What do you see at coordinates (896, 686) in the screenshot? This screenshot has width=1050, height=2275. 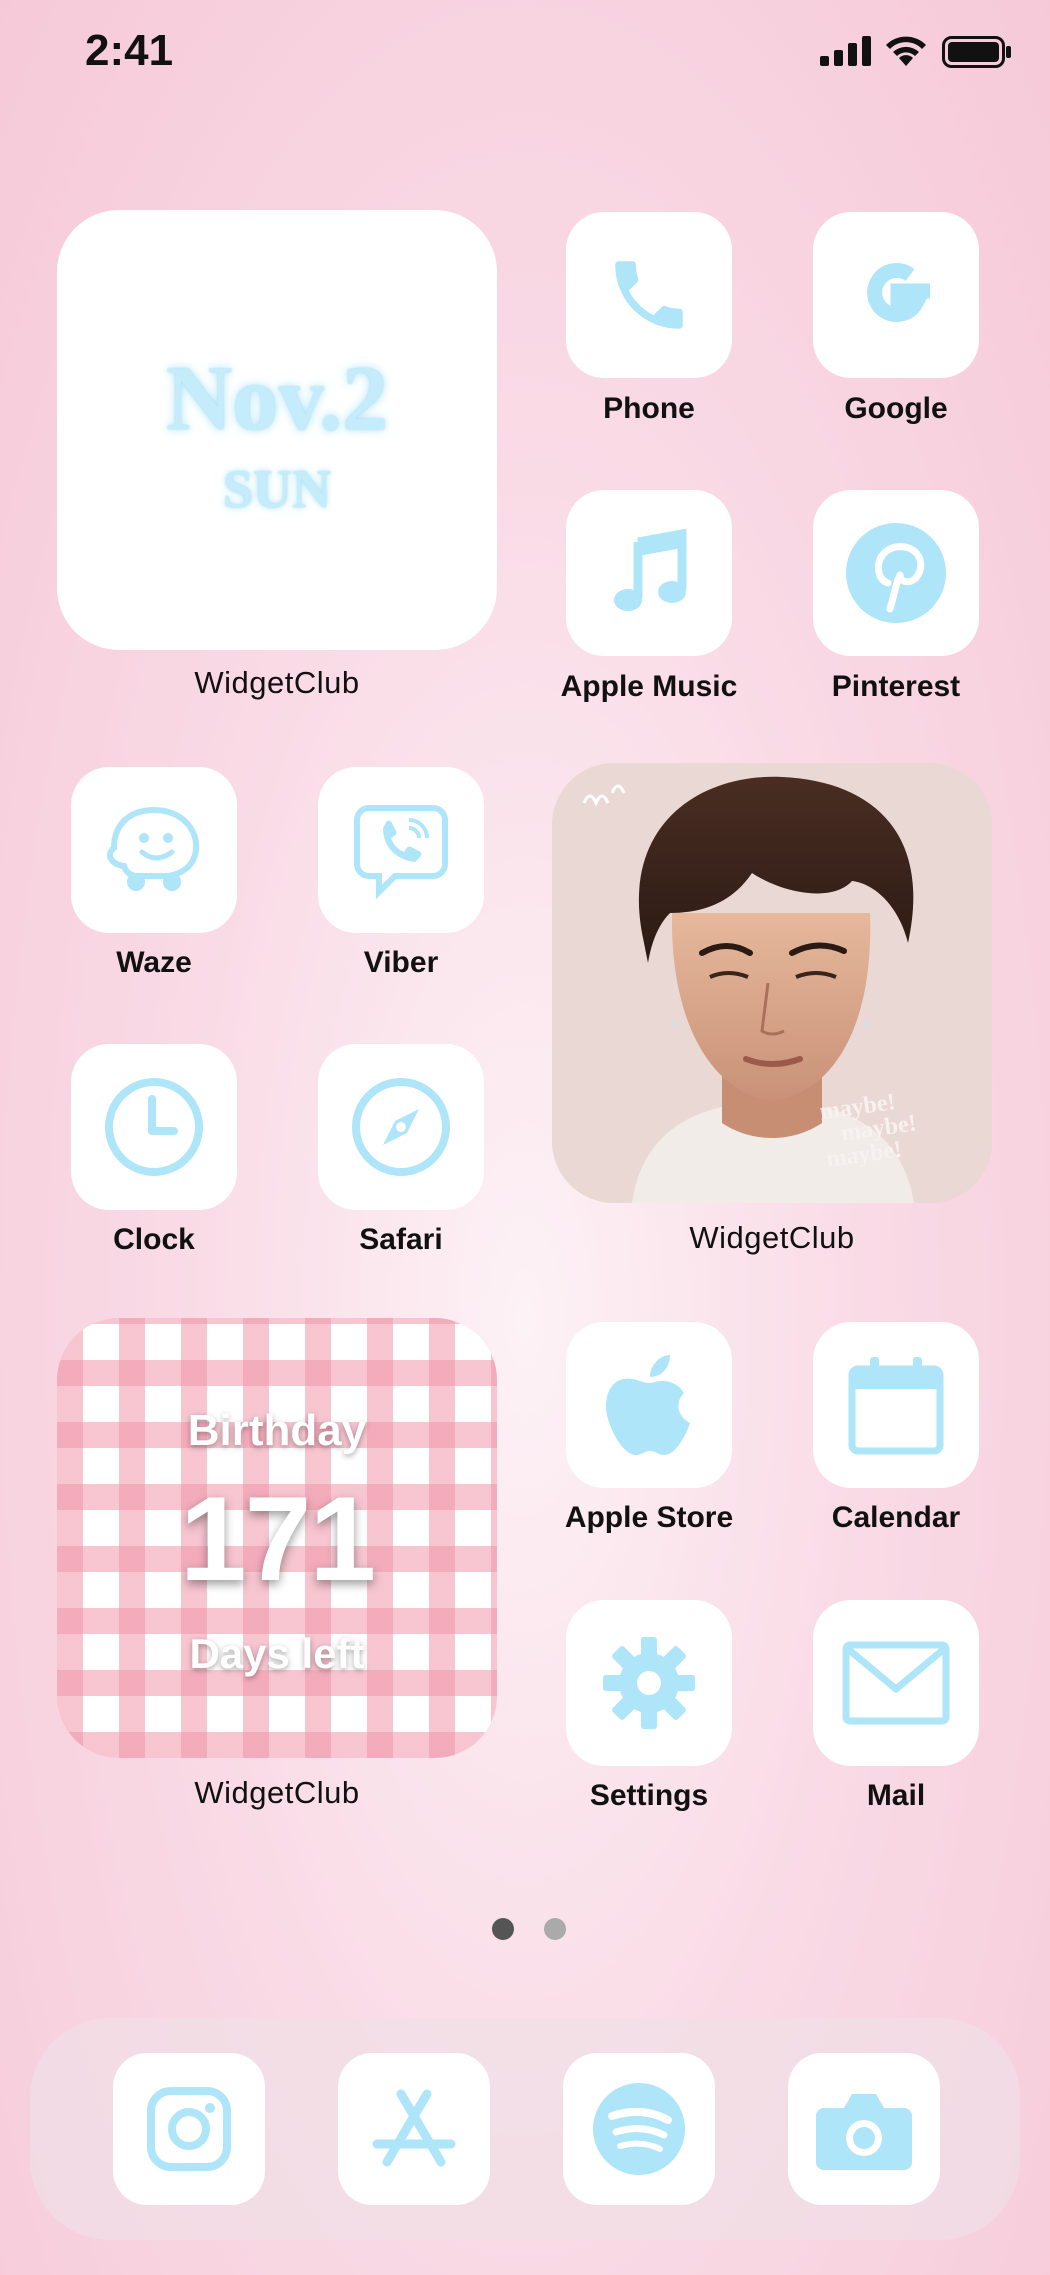 I see `pinterest-label: Pinterest` at bounding box center [896, 686].